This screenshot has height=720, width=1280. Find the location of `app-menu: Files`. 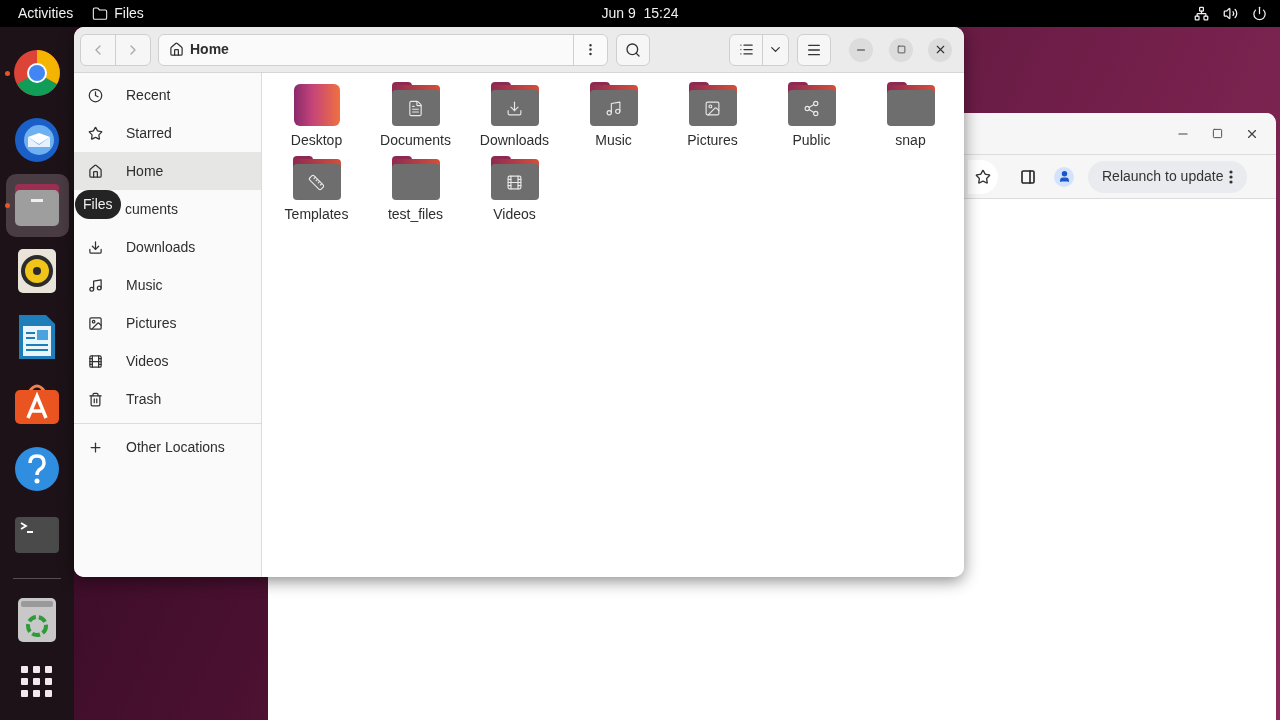

app-menu: Files is located at coordinates (129, 13).